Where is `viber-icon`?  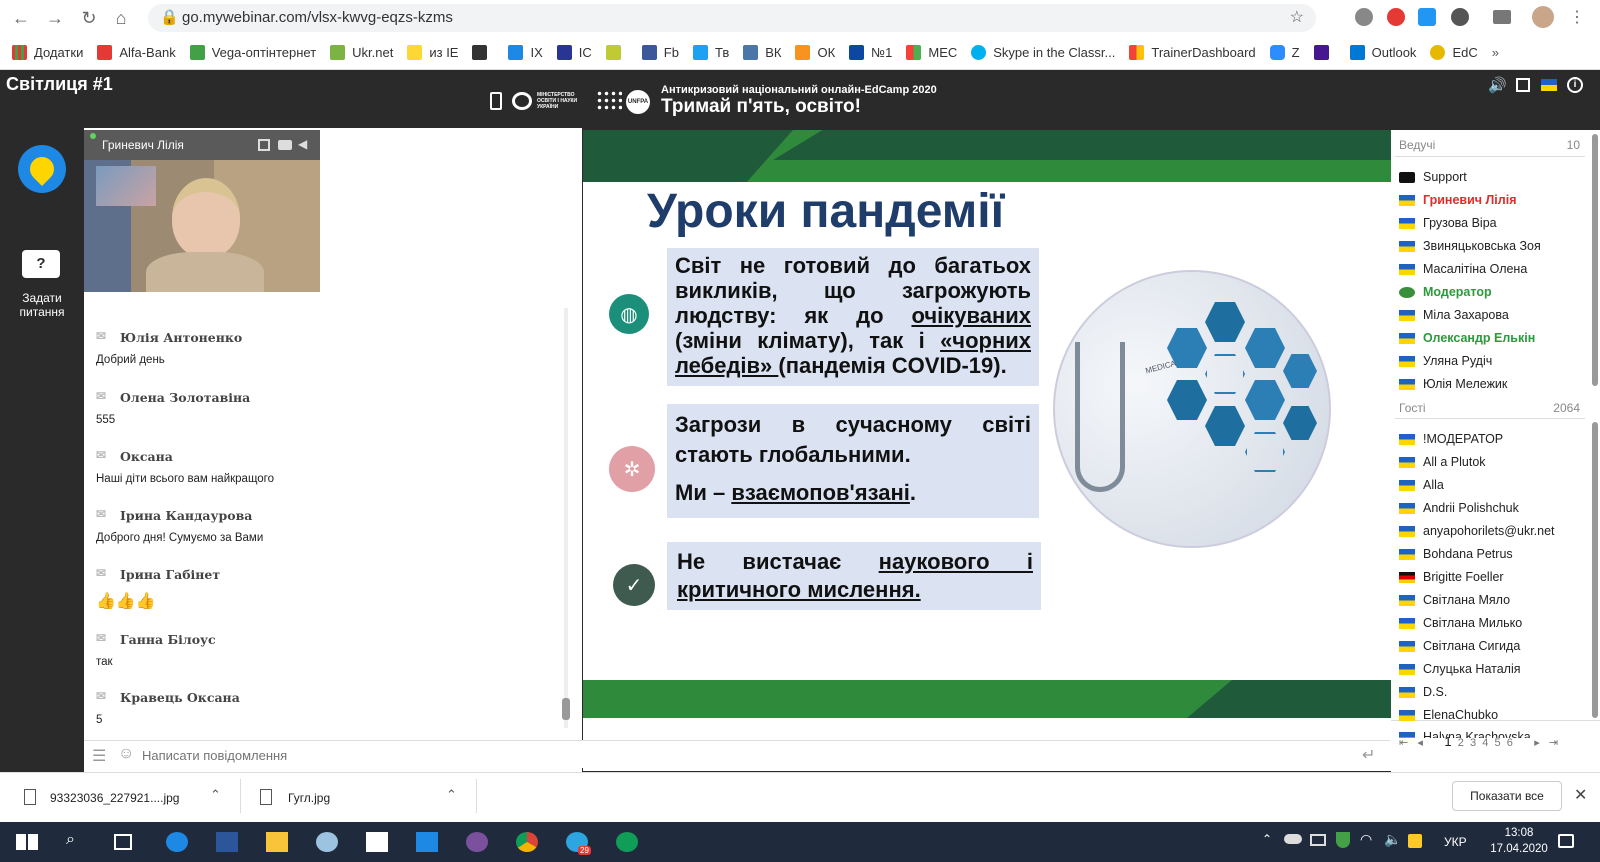 viber-icon is located at coordinates (477, 842).